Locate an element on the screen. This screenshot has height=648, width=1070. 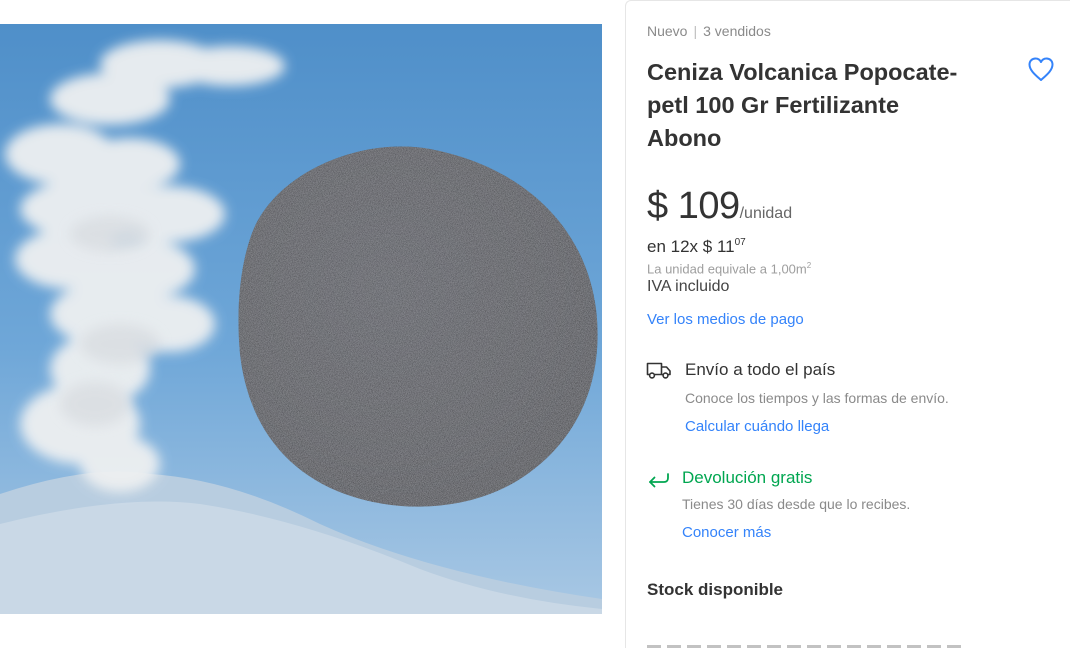
heart-icon is located at coordinates (1041, 69).